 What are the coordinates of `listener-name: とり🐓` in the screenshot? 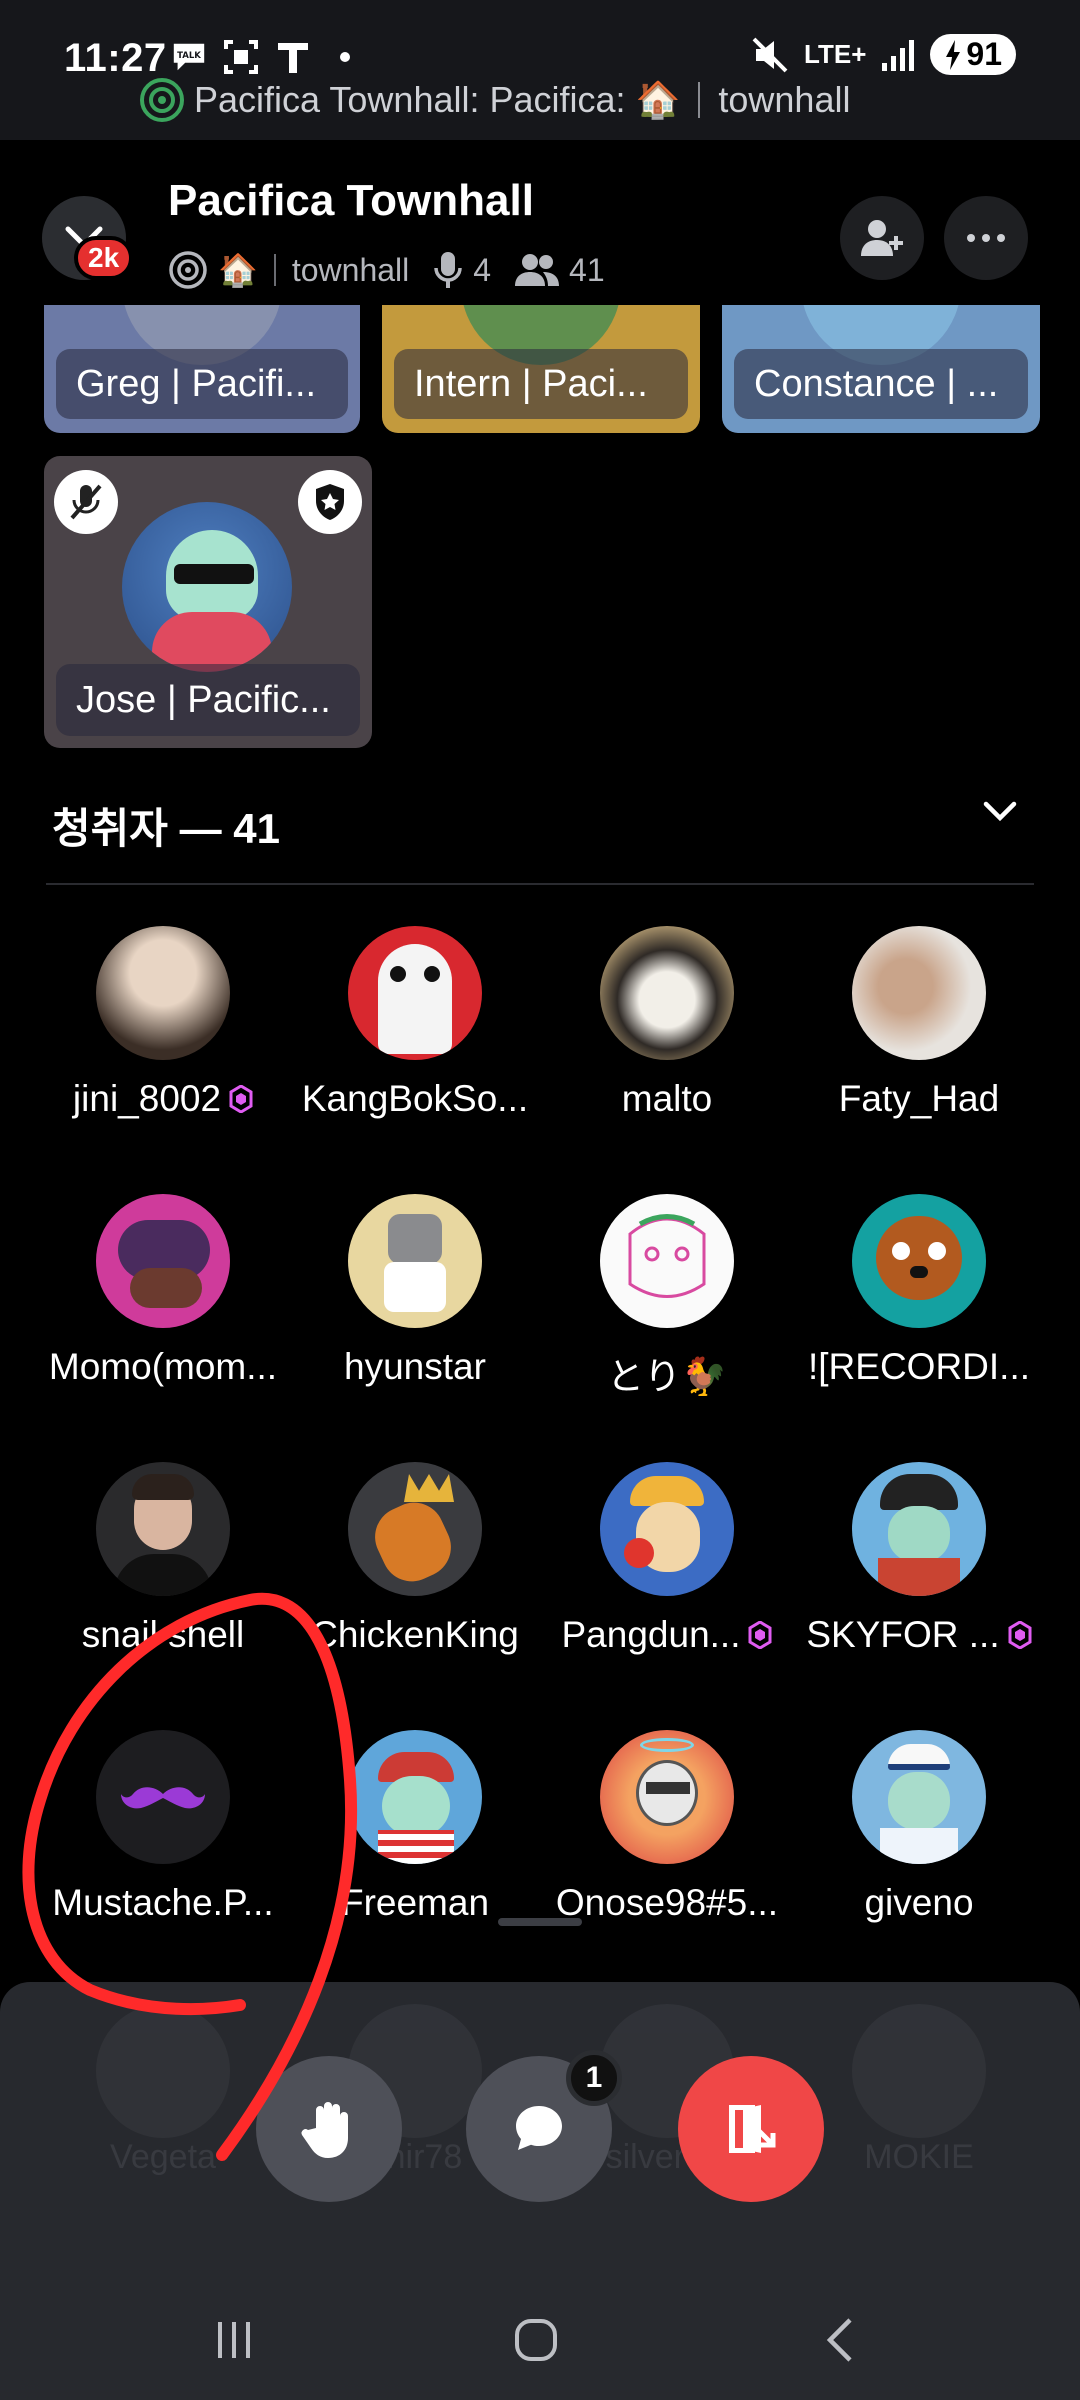 It's located at (667, 1376).